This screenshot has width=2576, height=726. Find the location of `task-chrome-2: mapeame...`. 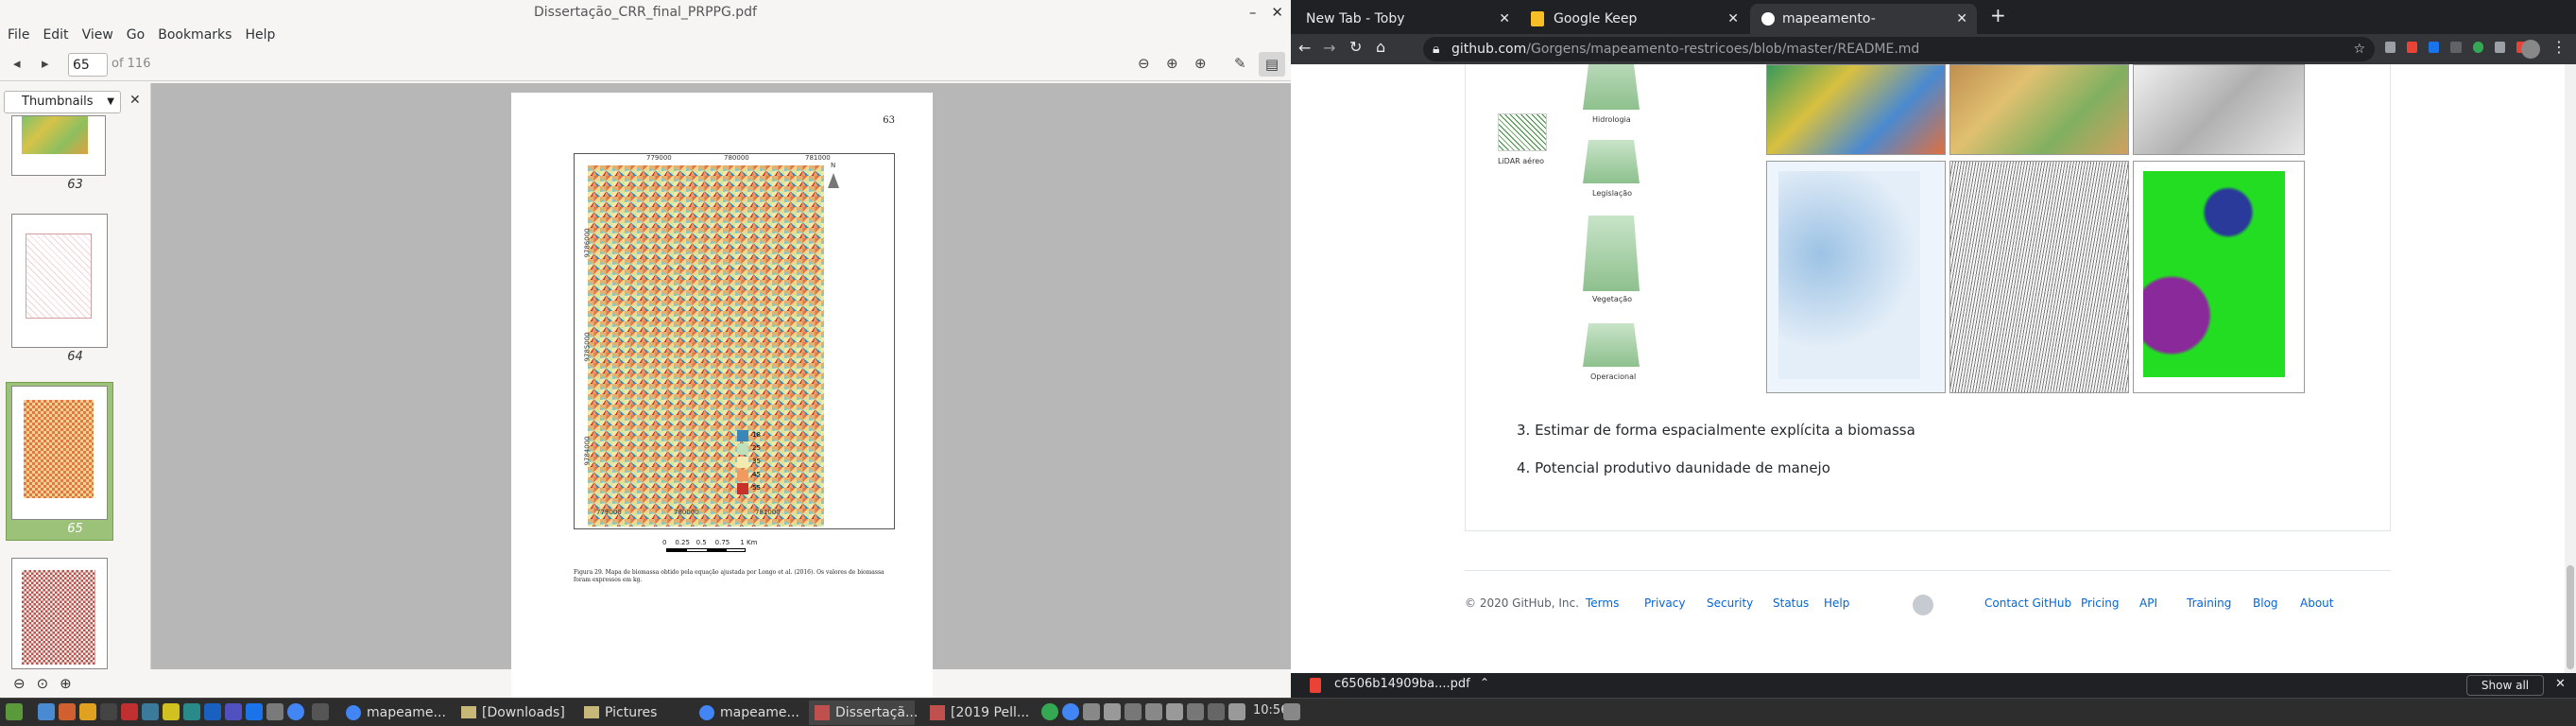

task-chrome-2: mapeame... is located at coordinates (746, 712).